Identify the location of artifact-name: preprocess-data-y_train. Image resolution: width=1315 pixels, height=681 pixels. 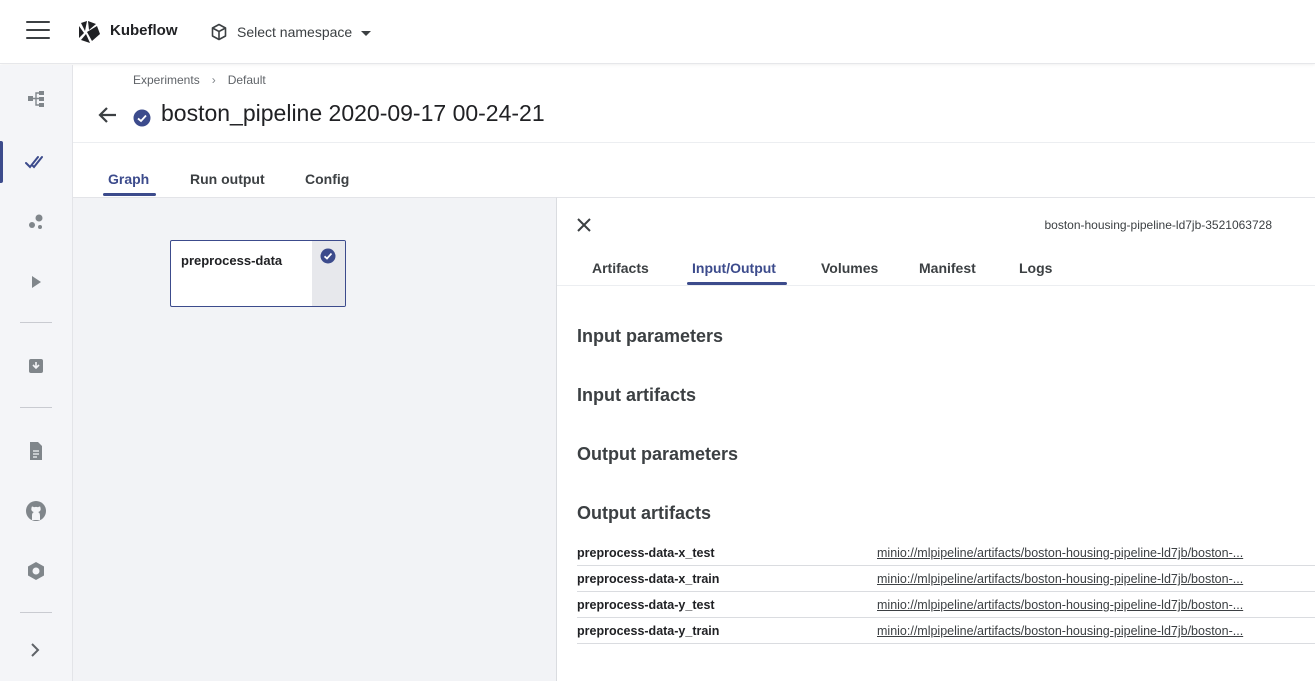
(648, 631).